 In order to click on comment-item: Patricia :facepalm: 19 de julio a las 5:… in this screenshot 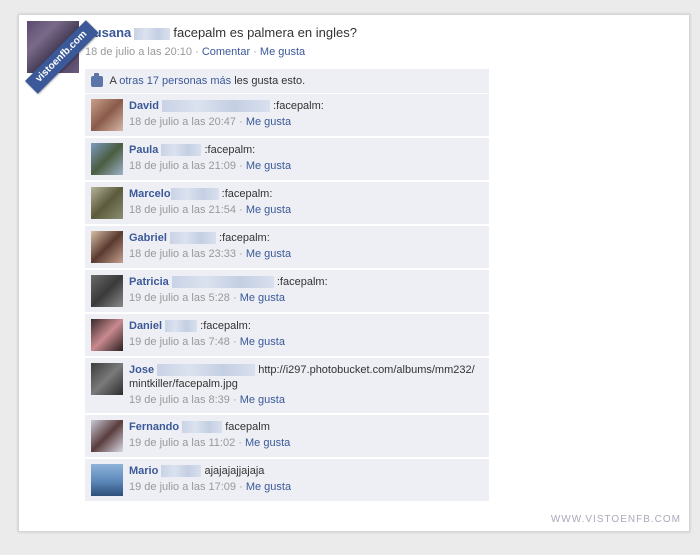, I will do `click(287, 291)`.